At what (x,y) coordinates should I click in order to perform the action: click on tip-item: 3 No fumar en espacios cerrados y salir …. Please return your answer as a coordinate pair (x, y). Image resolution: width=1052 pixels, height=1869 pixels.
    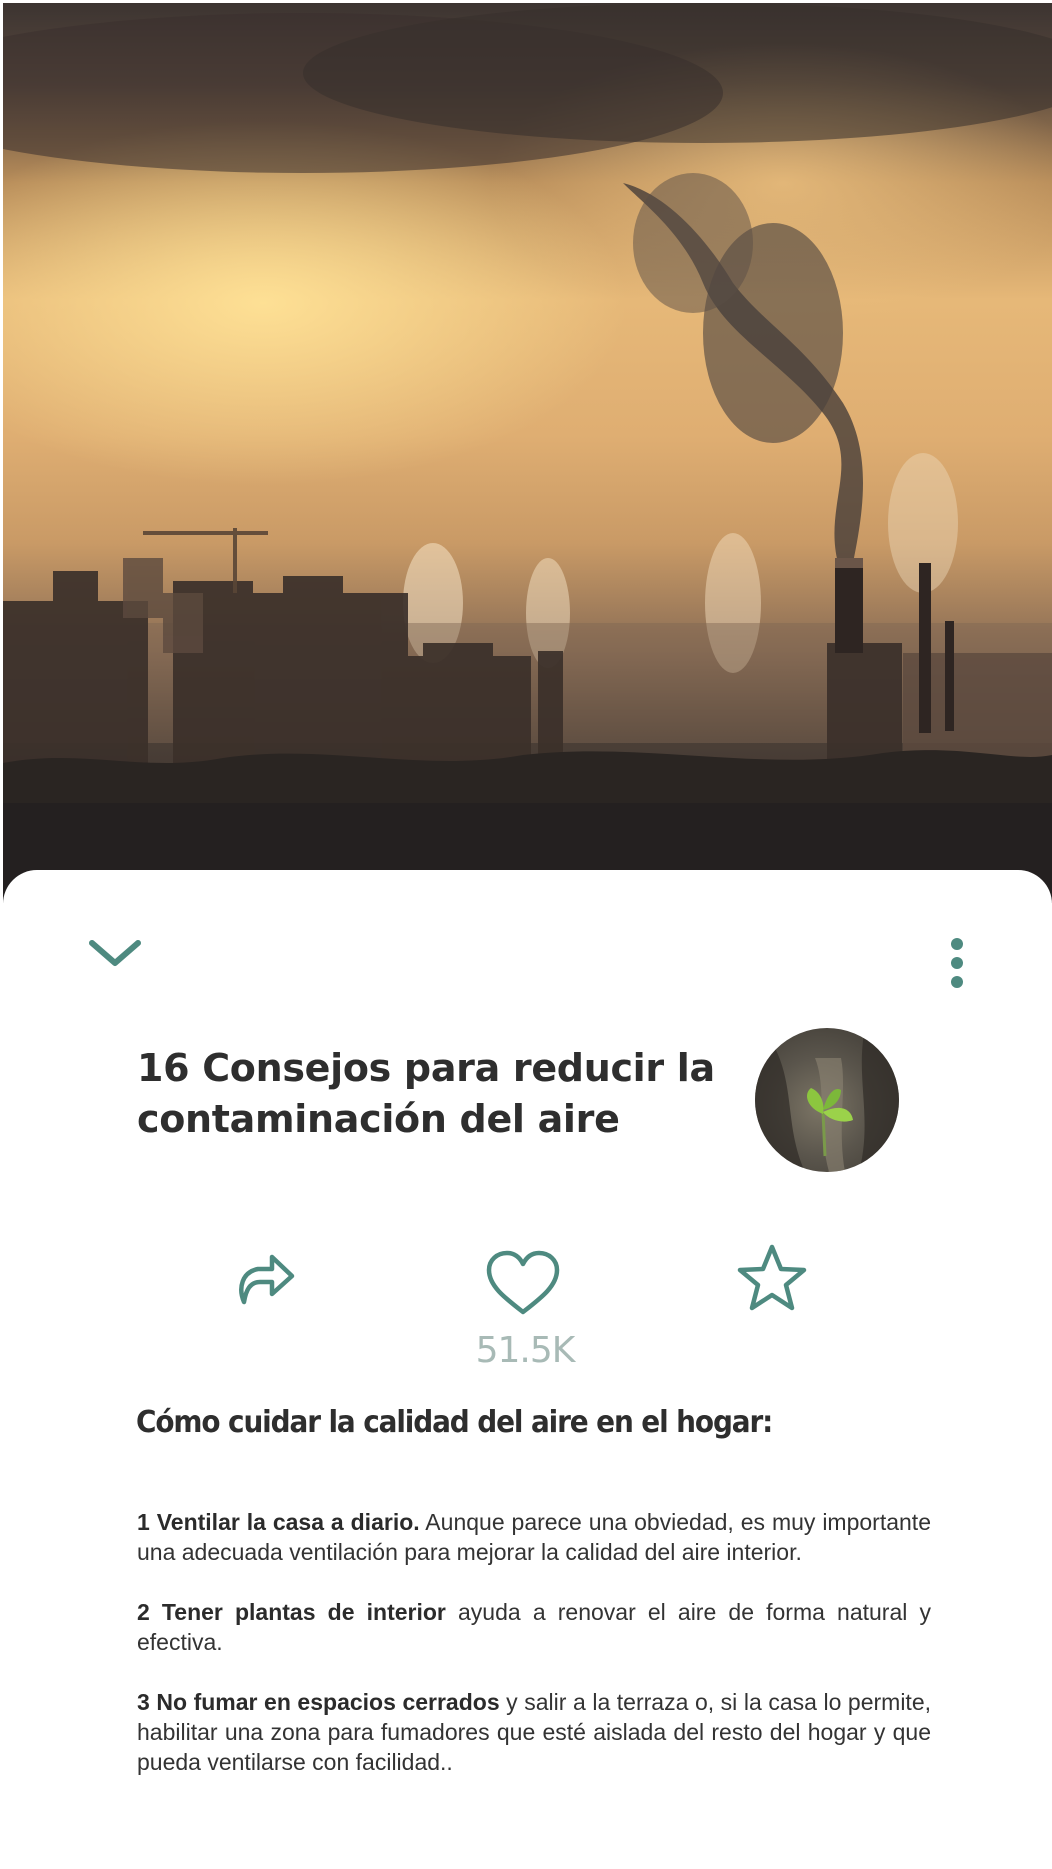
    Looking at the image, I should click on (534, 1732).